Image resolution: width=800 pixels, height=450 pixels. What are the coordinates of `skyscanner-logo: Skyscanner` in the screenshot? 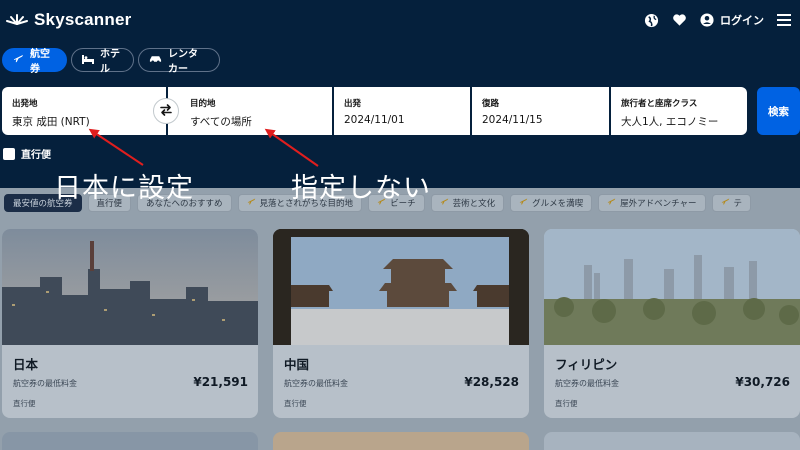 It's located at (67, 20).